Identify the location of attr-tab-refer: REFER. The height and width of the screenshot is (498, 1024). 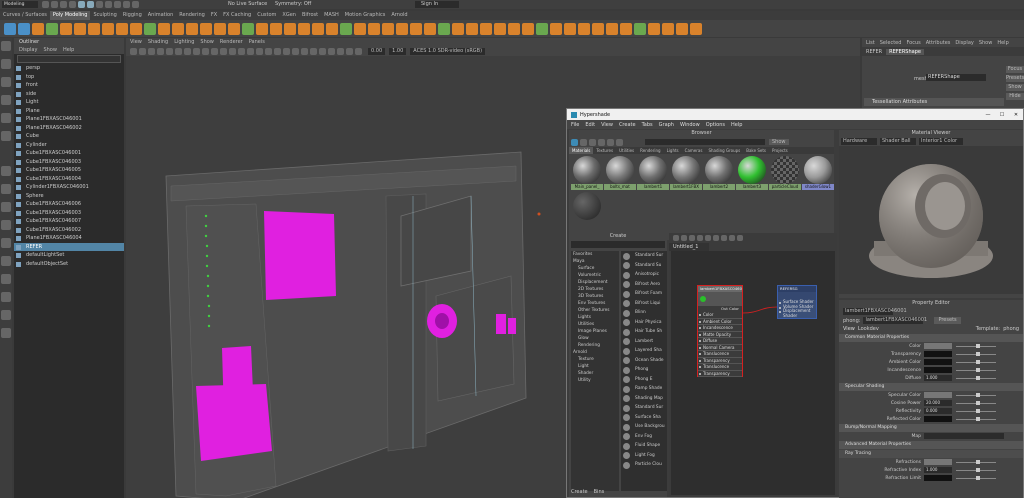
(874, 52).